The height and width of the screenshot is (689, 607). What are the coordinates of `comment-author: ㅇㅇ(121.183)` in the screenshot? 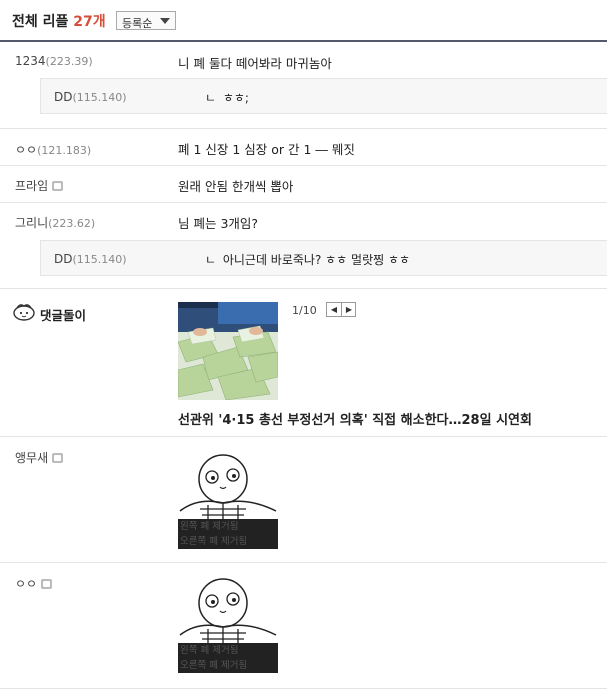 It's located at (53, 149).